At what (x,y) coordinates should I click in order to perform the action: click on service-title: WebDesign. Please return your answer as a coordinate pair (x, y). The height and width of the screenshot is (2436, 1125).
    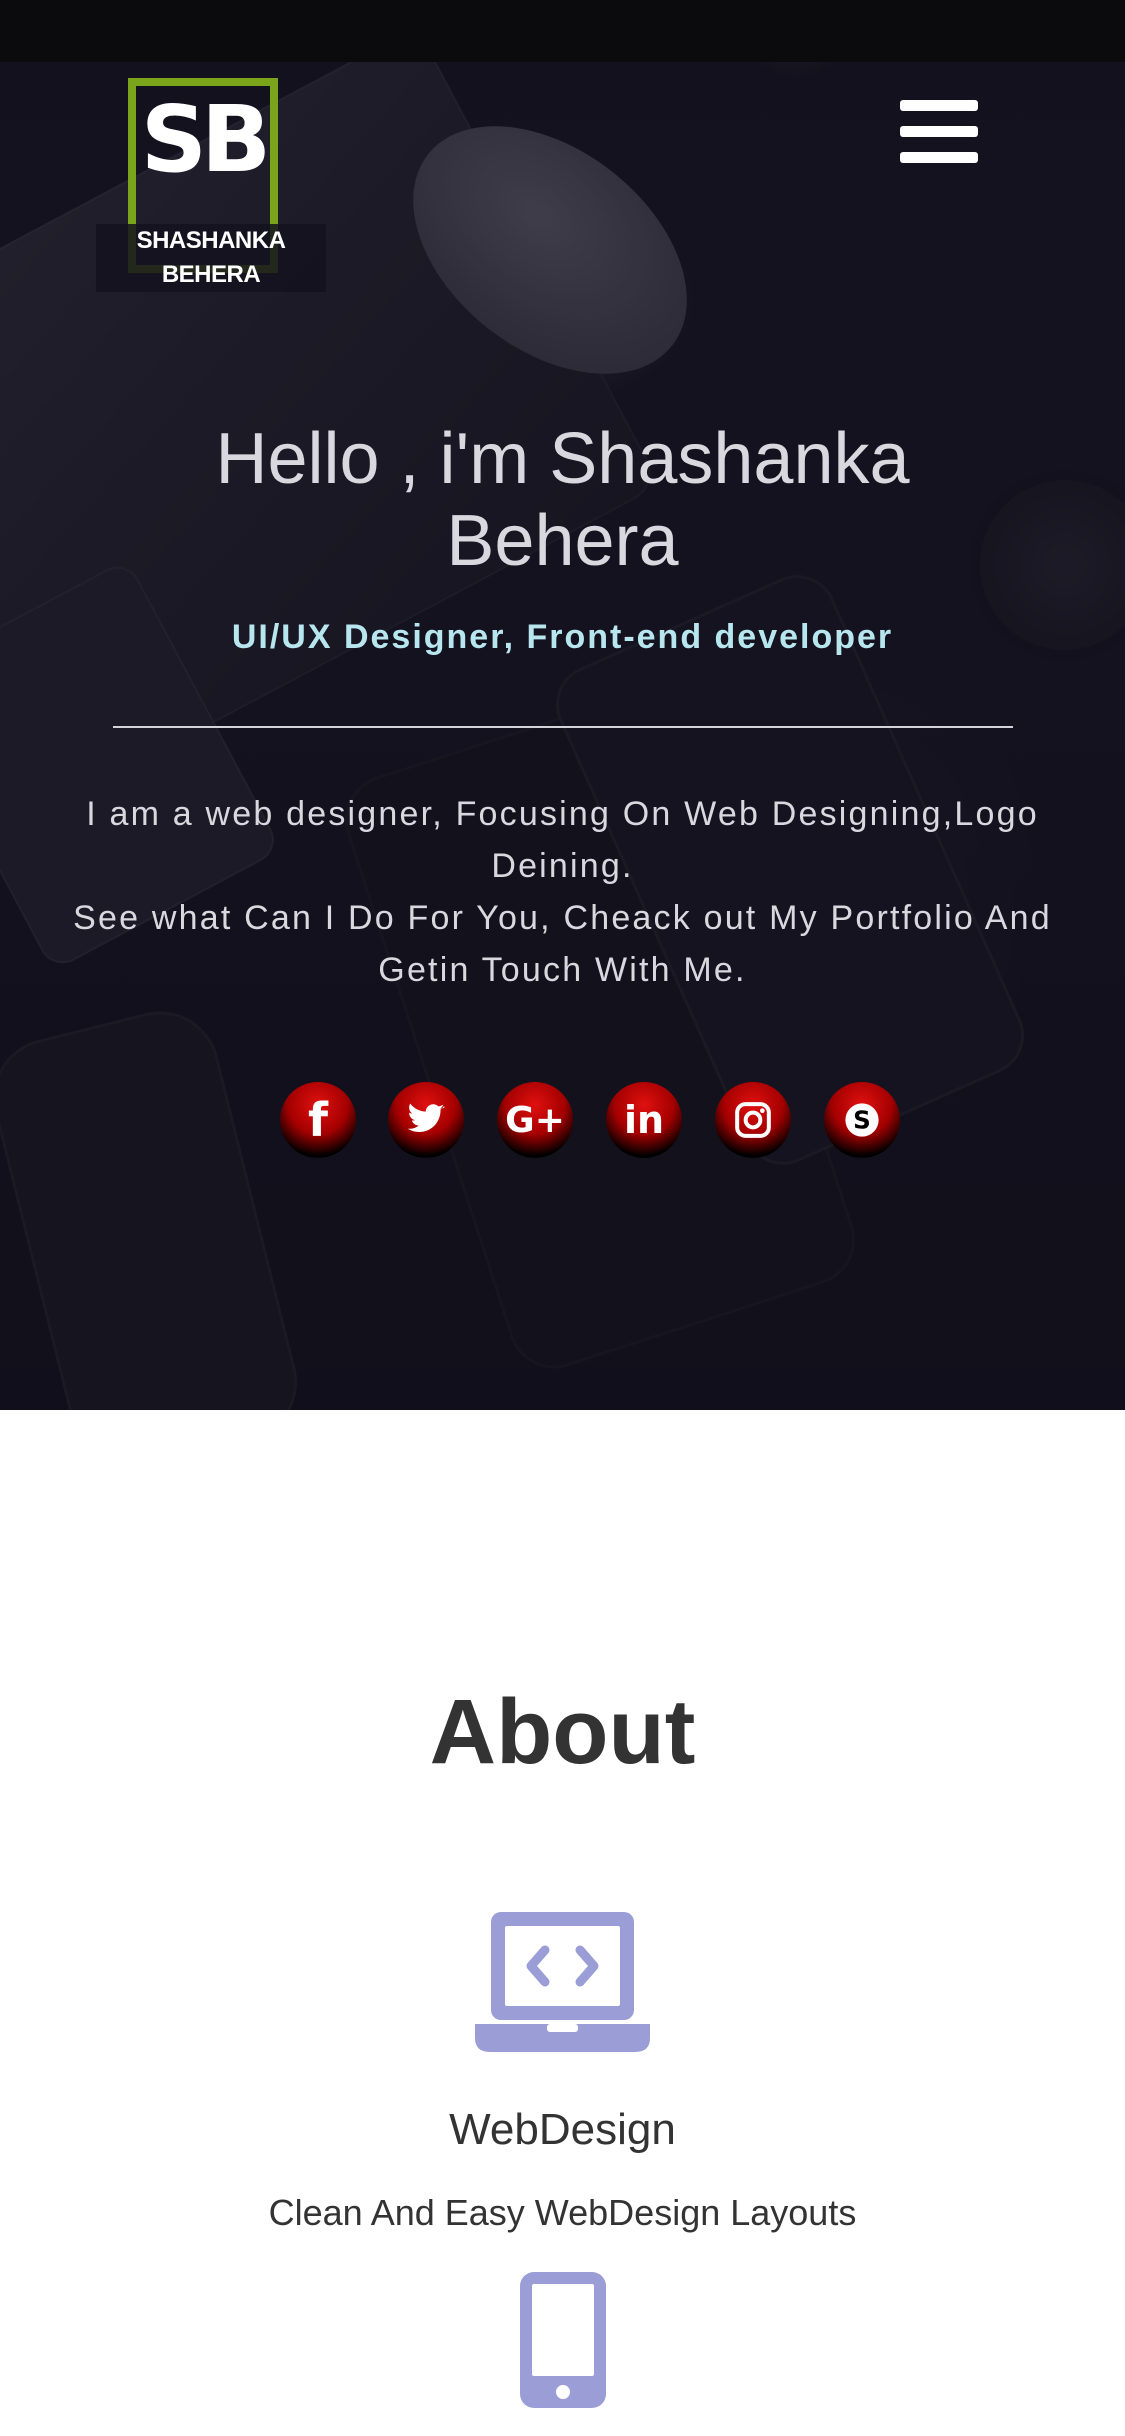
    Looking at the image, I should click on (562, 2129).